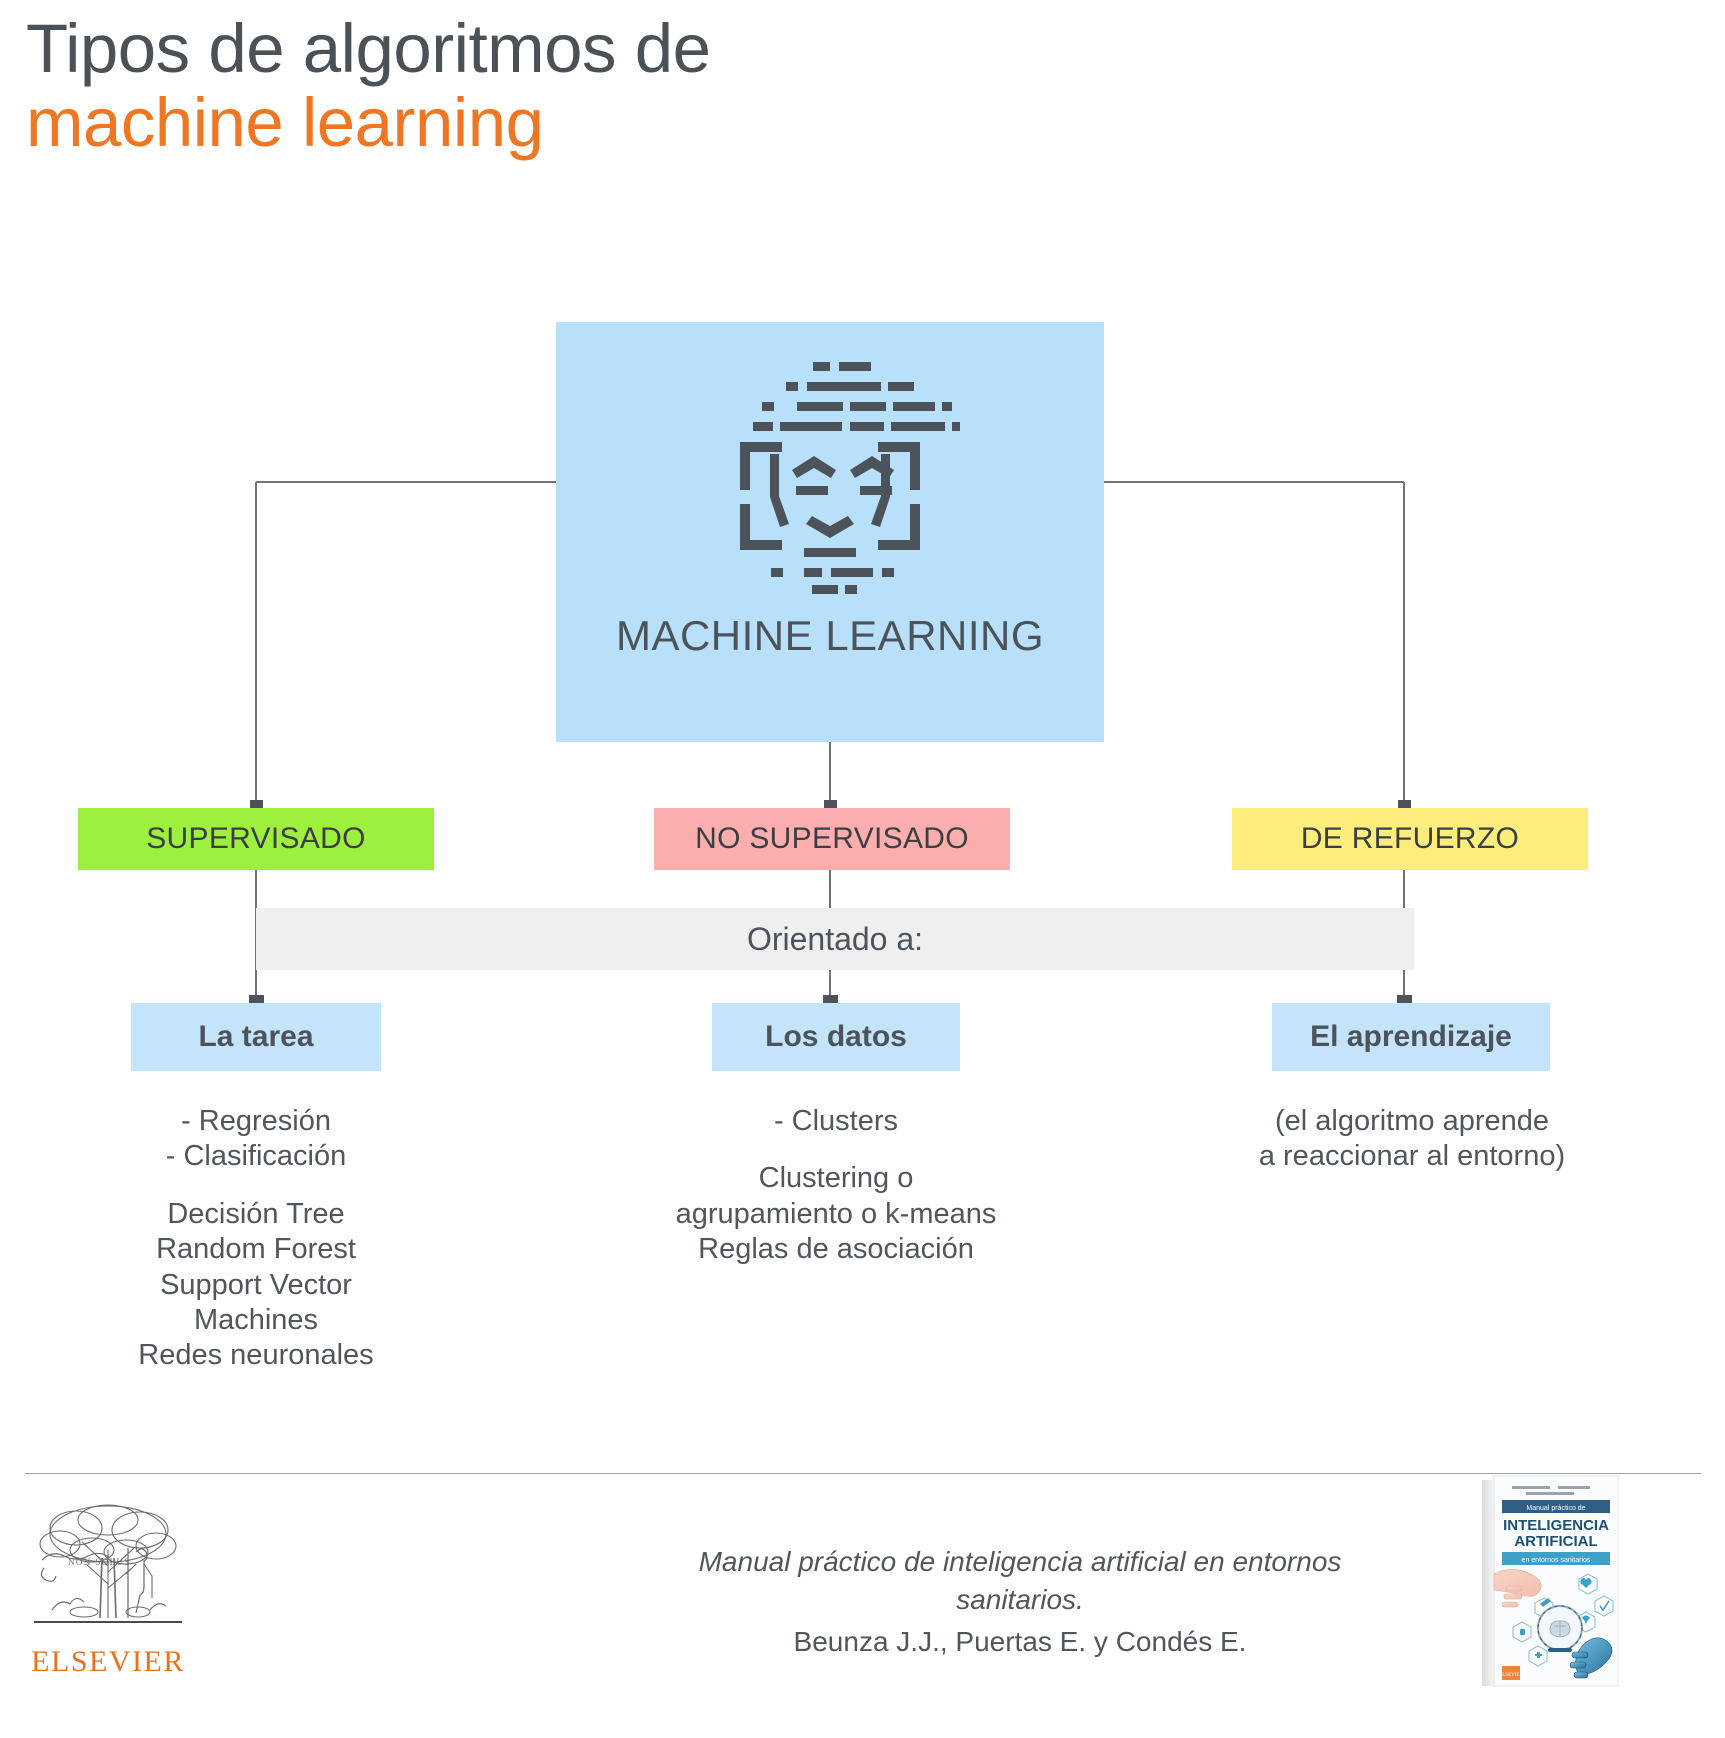  What do you see at coordinates (836, 1178) in the screenshot?
I see `detail-item: Clustering o` at bounding box center [836, 1178].